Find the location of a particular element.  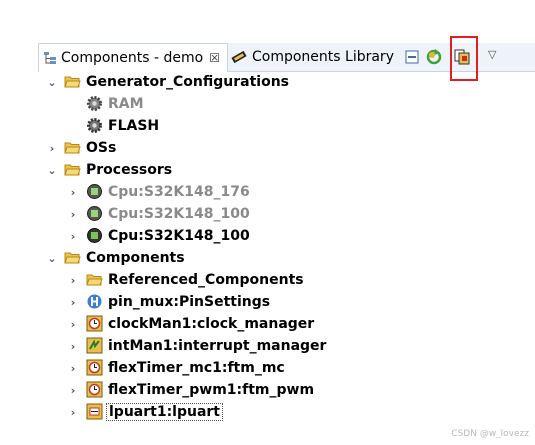

tab-components-library: Components Library is located at coordinates (311, 57).